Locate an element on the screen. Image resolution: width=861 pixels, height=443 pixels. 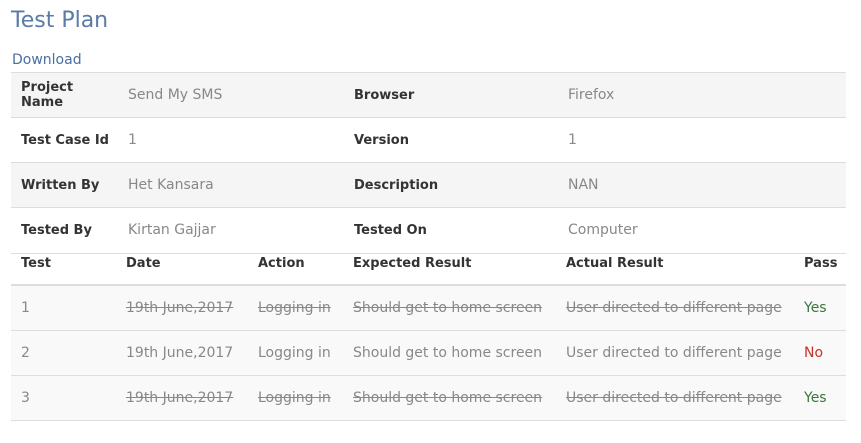
header-test: Test is located at coordinates (63, 269).